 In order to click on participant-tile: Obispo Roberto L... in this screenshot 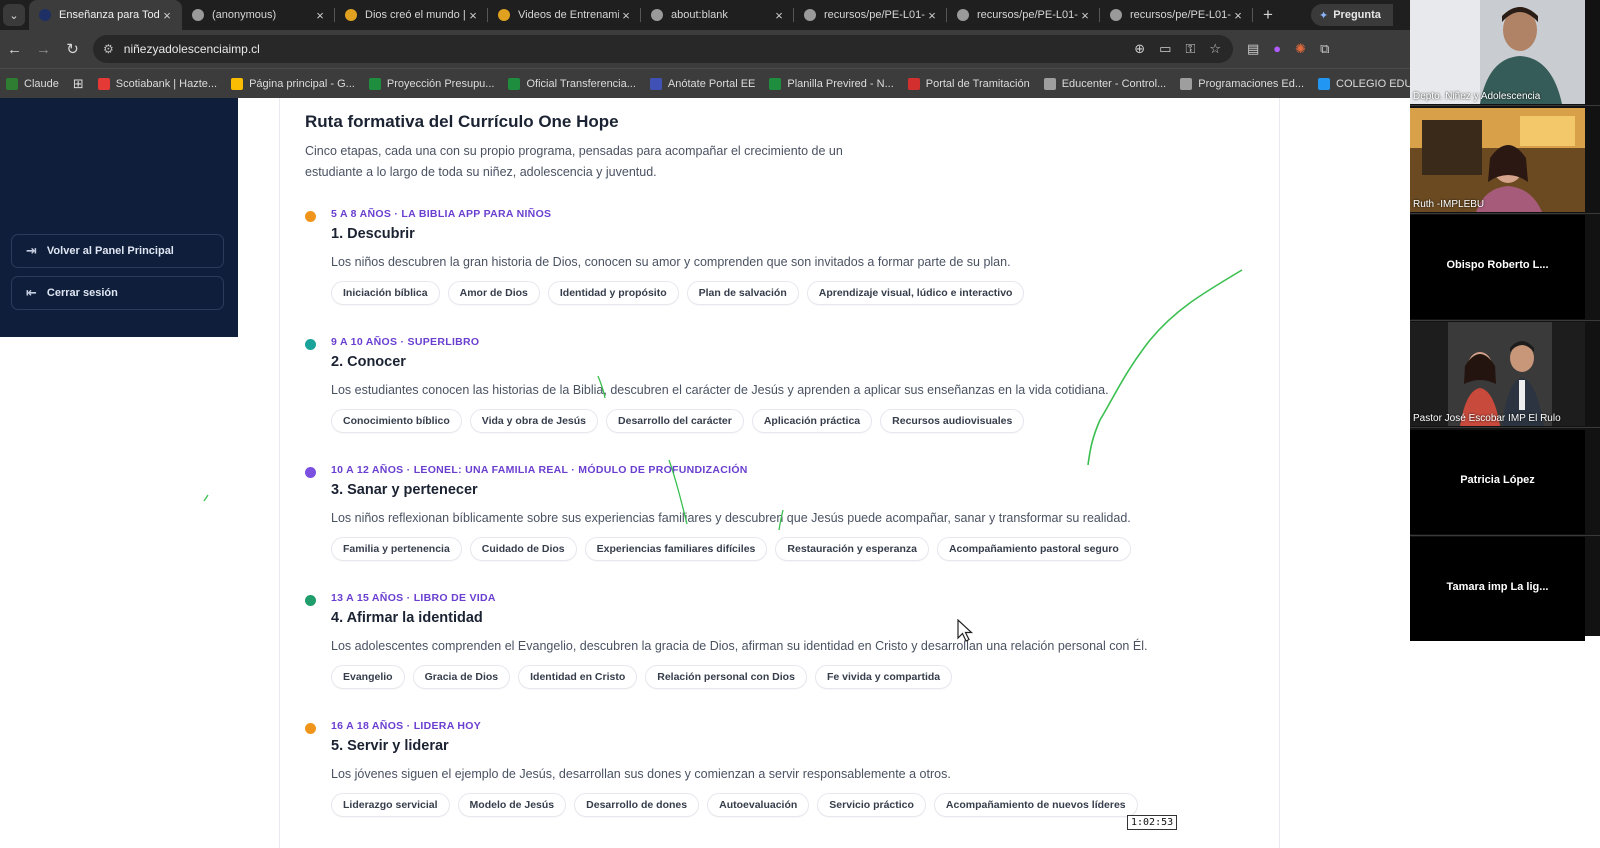, I will do `click(1497, 267)`.